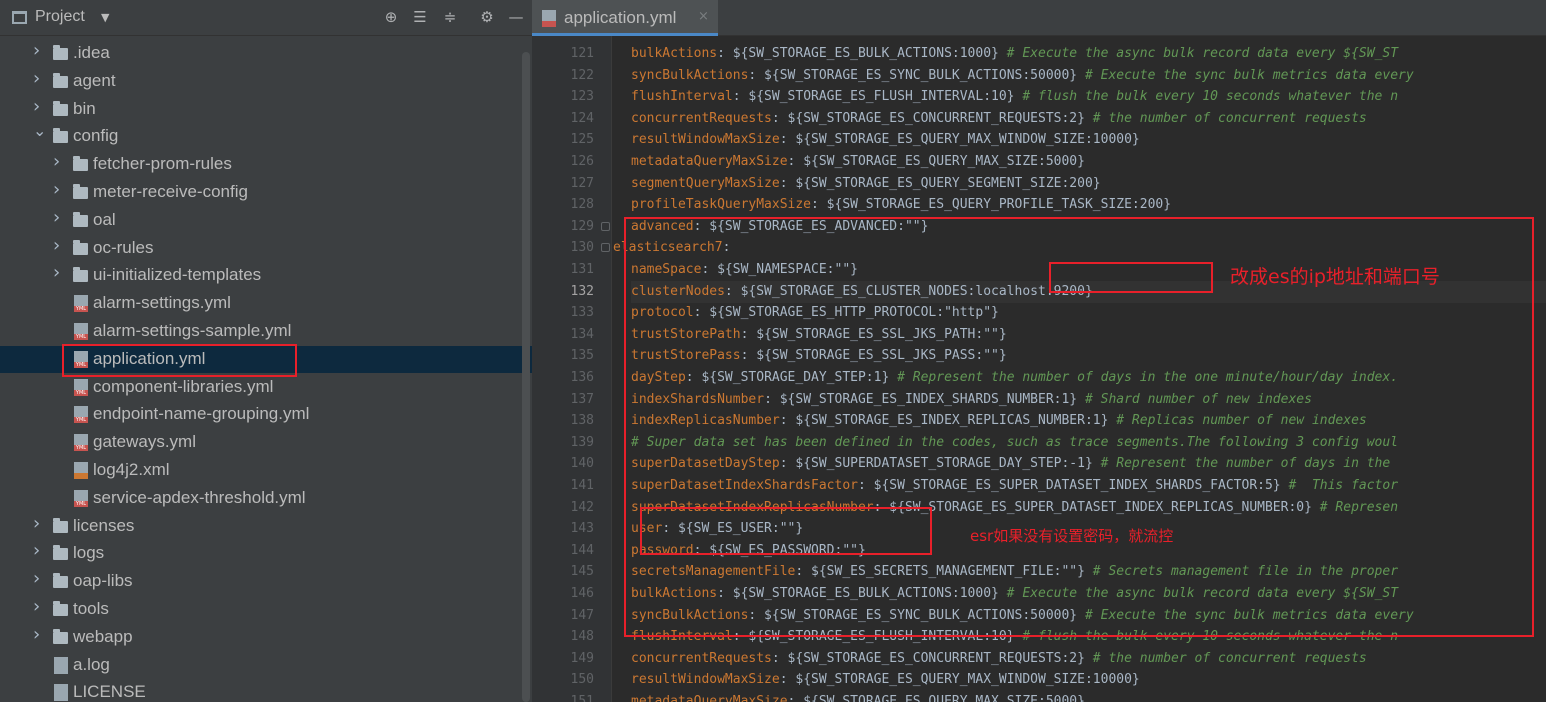 Image resolution: width=1546 pixels, height=702 pixels. I want to click on tree-item-label: fetcher-prom-rules, so click(162, 163).